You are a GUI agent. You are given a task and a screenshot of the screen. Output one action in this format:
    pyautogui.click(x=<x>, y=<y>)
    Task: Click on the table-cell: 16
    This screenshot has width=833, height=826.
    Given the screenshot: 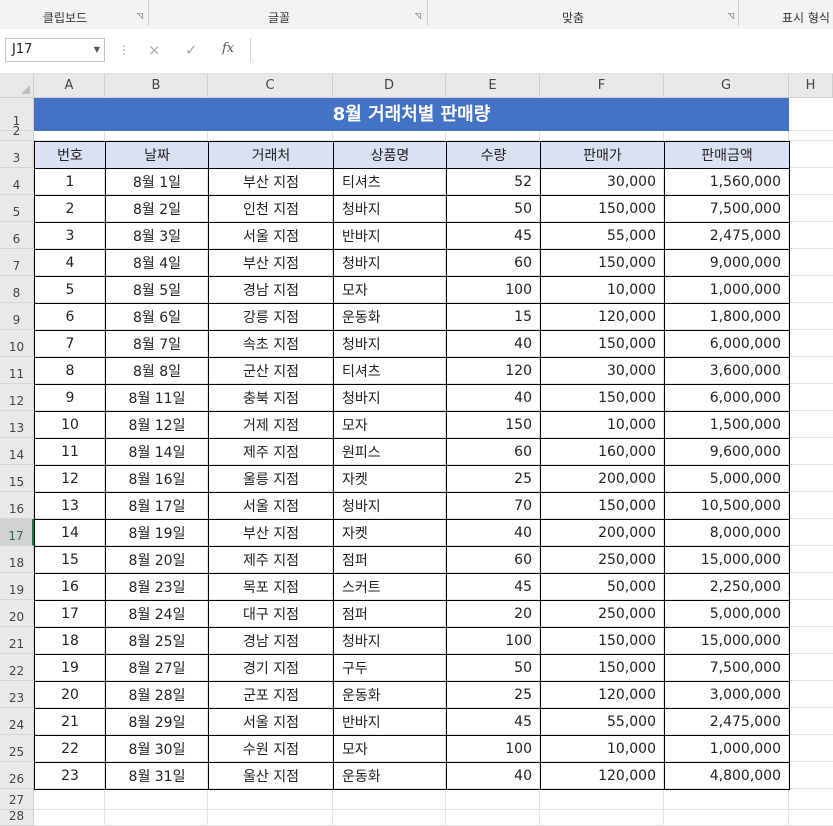 What is the action you would take?
    pyautogui.click(x=70, y=587)
    